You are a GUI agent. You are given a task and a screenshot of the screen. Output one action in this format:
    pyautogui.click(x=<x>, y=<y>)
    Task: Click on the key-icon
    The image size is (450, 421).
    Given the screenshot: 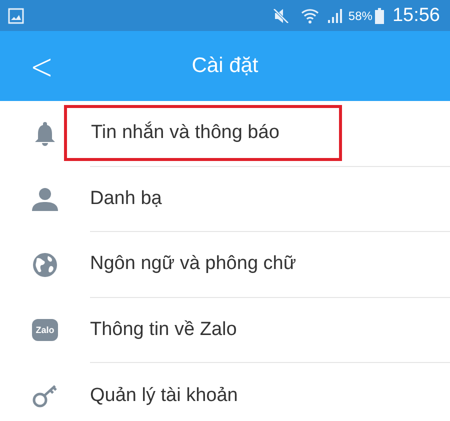 What is the action you would take?
    pyautogui.click(x=45, y=396)
    